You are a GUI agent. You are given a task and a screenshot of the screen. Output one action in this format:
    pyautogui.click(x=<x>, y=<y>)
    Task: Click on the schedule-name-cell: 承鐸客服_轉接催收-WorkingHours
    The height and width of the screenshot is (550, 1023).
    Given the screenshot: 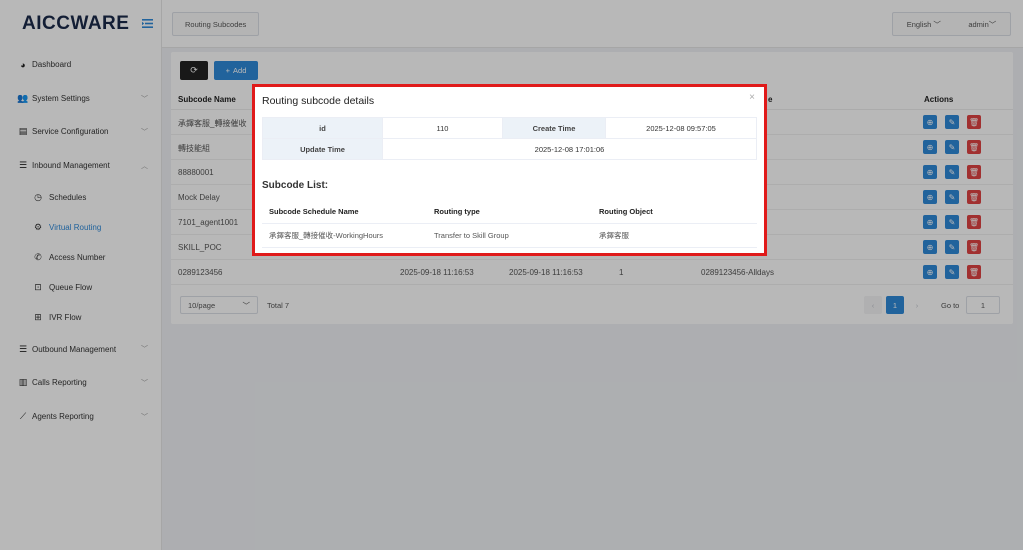 What is the action you would take?
    pyautogui.click(x=344, y=235)
    